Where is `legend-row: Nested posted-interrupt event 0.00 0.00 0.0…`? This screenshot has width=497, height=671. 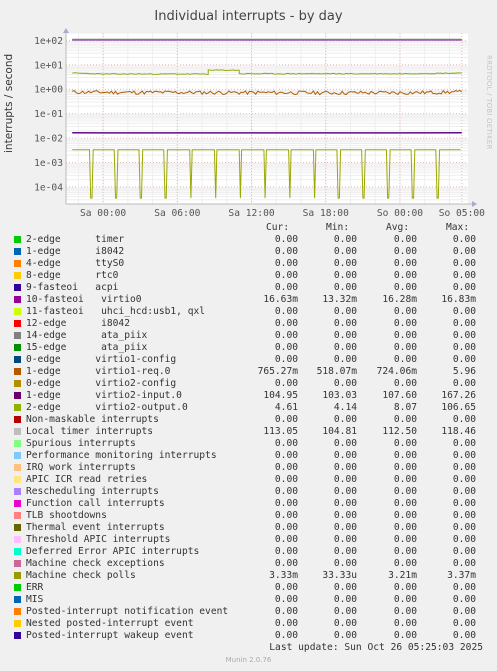
legend-row: Nested posted-interrupt event 0.00 0.00 0.0… is located at coordinates (248, 624).